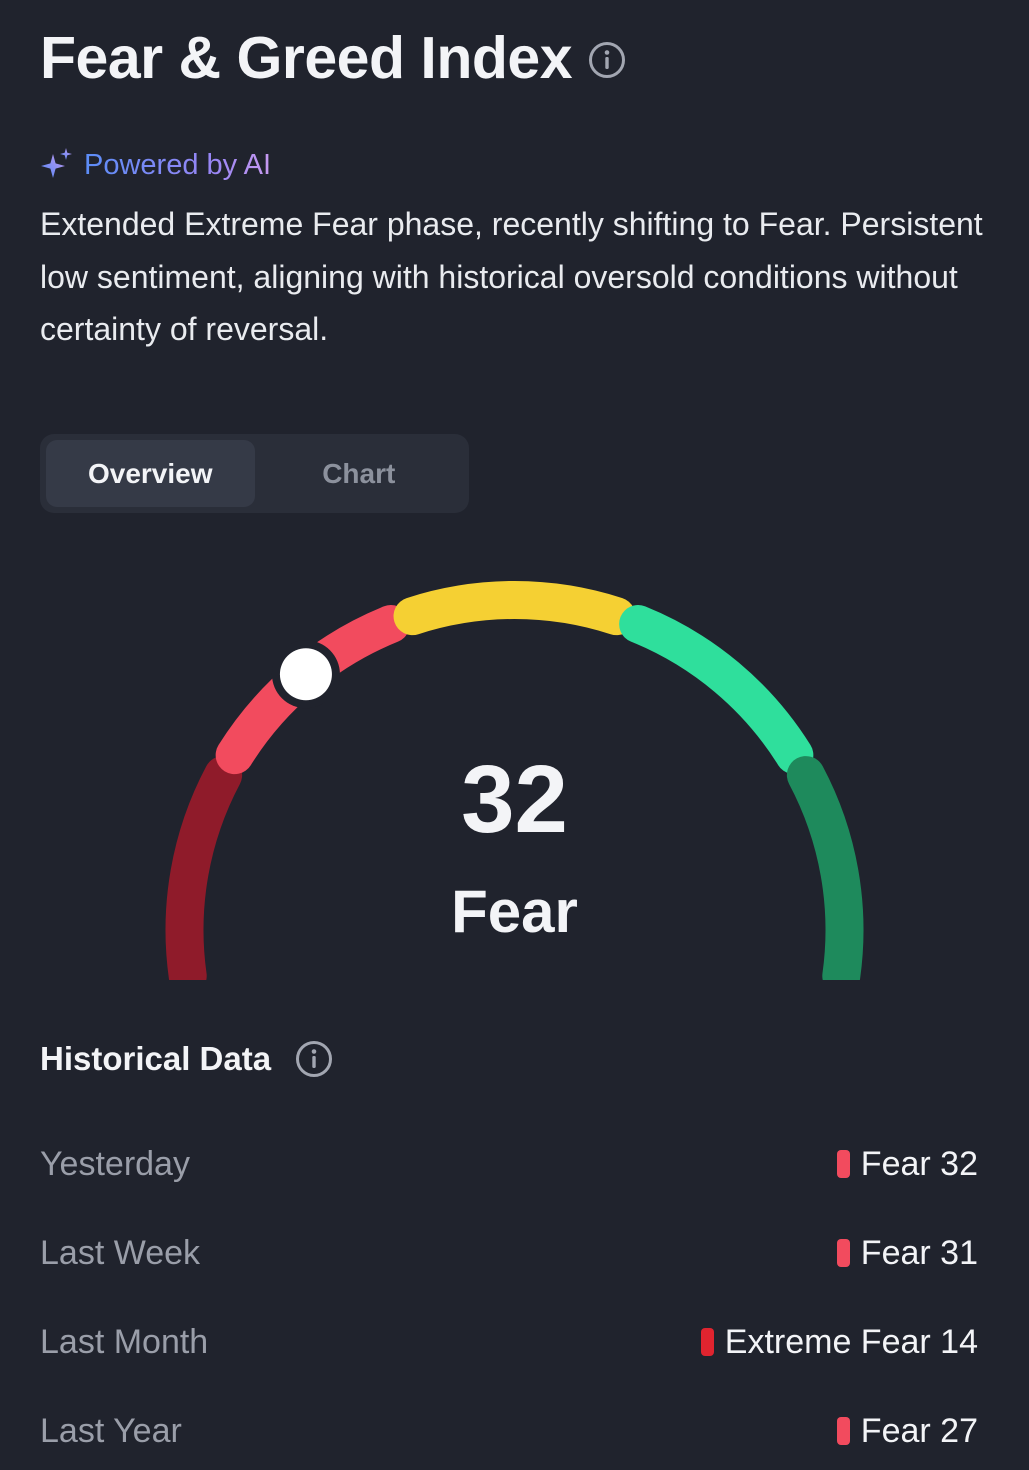  Describe the element at coordinates (514, 911) in the screenshot. I see `gauge-label: Fear` at that location.